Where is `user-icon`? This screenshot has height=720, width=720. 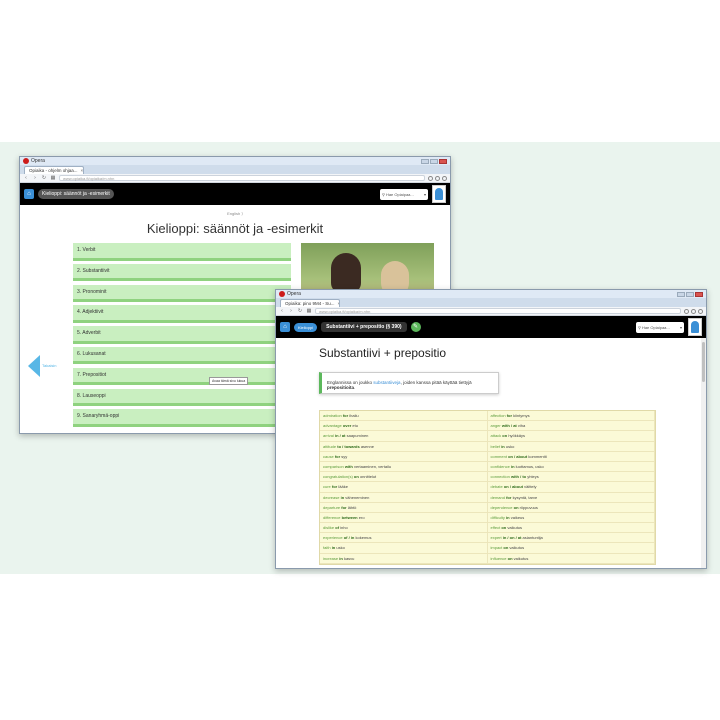
user-icon is located at coordinates (695, 327).